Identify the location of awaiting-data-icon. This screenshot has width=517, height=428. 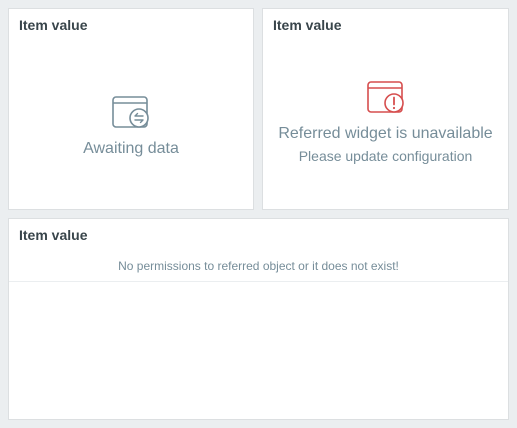
(131, 113).